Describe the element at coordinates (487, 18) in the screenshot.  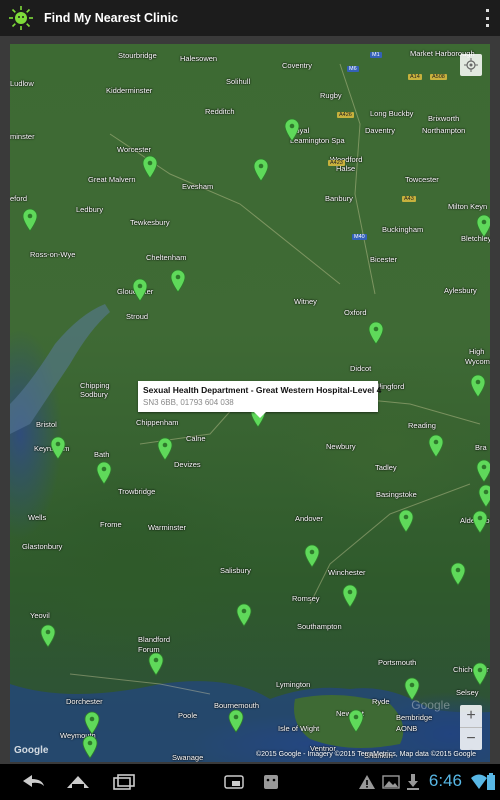
I see `overflow-menu-icon` at that location.